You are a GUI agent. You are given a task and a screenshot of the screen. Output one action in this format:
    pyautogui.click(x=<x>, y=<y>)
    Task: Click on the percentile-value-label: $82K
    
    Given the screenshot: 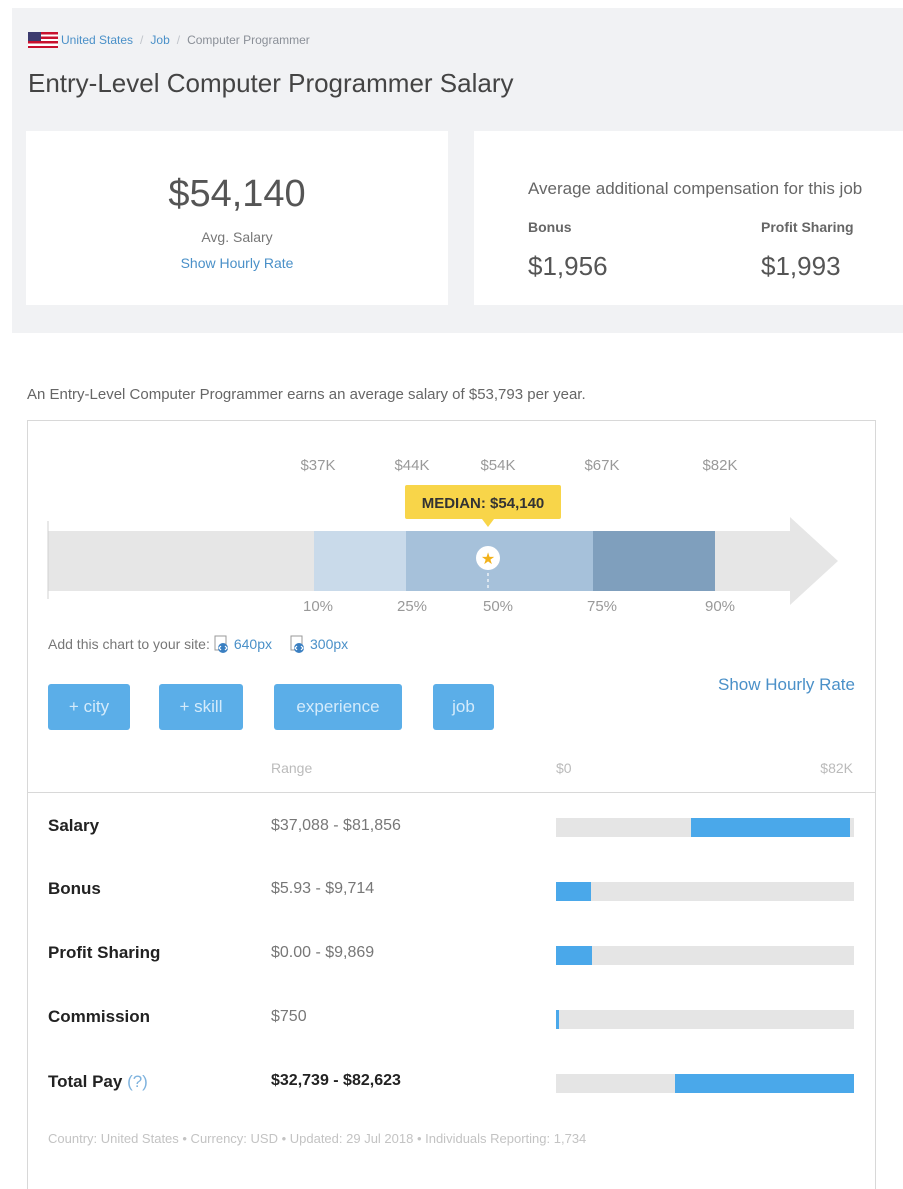 What is the action you would take?
    pyautogui.click(x=719, y=465)
    